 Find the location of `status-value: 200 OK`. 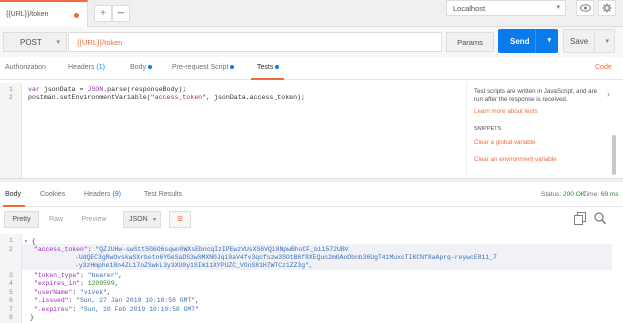

status-value: 200 OK is located at coordinates (574, 194).